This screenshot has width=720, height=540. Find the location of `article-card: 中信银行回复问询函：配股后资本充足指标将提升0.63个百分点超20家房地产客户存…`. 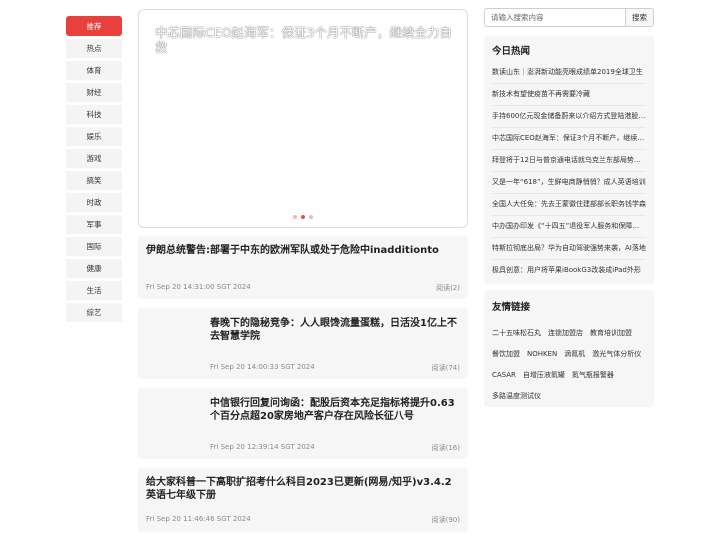

article-card: 中信银行回复问询函：配股后资本充足指标将提升0.63个百分点超20家房地产客户存… is located at coordinates (303, 423).